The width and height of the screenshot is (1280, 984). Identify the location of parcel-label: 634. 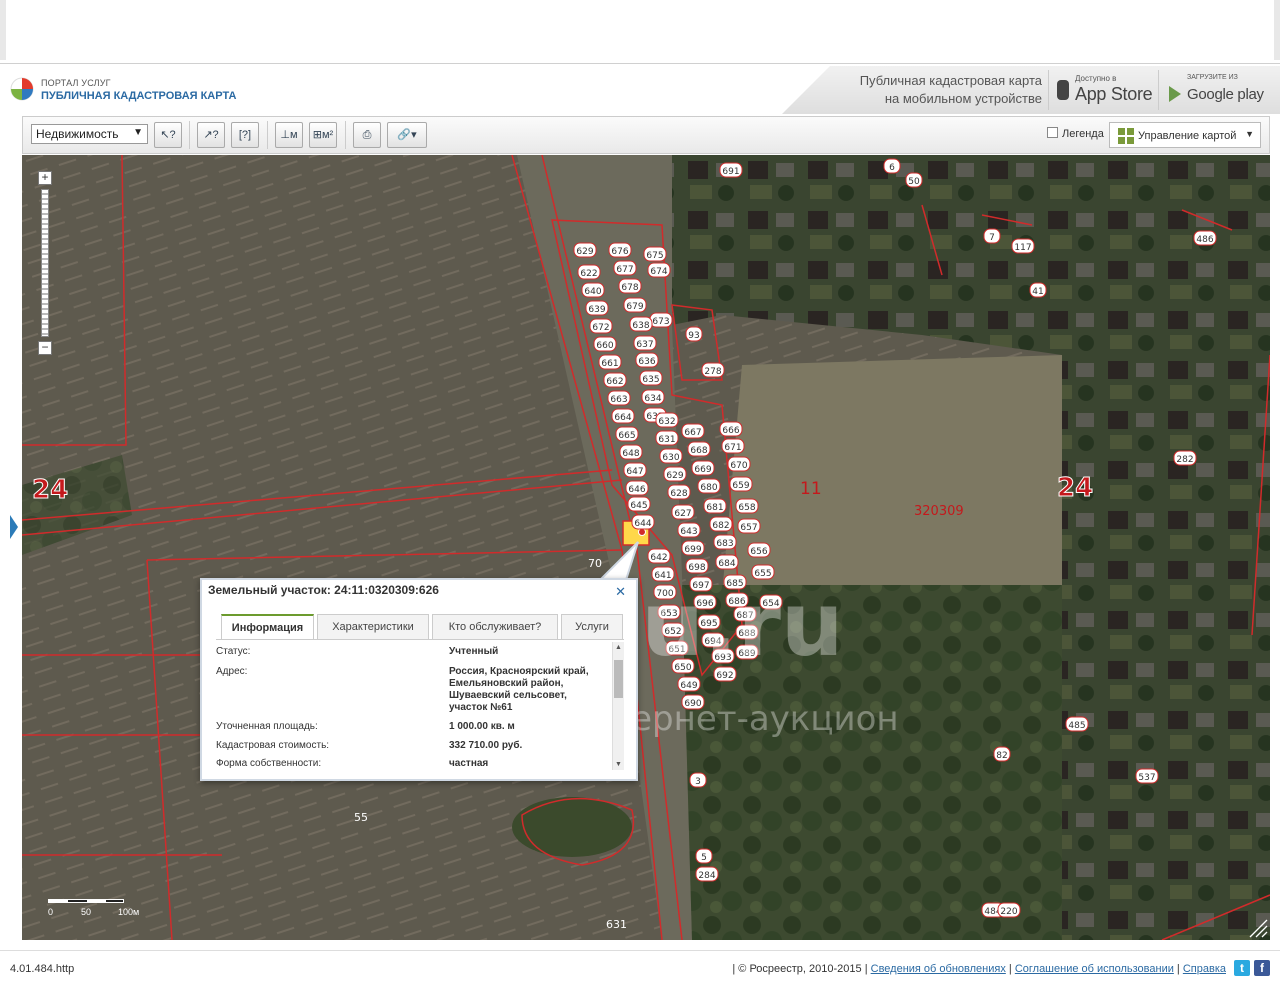
(653, 397).